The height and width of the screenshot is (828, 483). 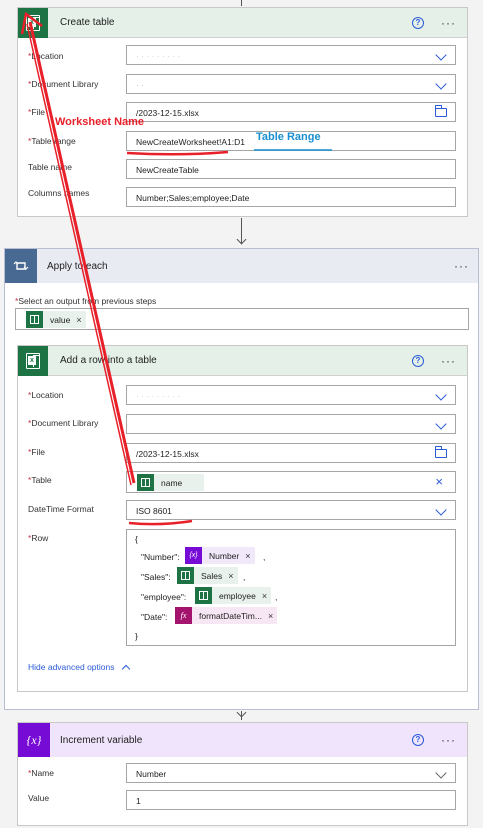 What do you see at coordinates (77, 266) in the screenshot?
I see `apply-to-each-title: Apply to each` at bounding box center [77, 266].